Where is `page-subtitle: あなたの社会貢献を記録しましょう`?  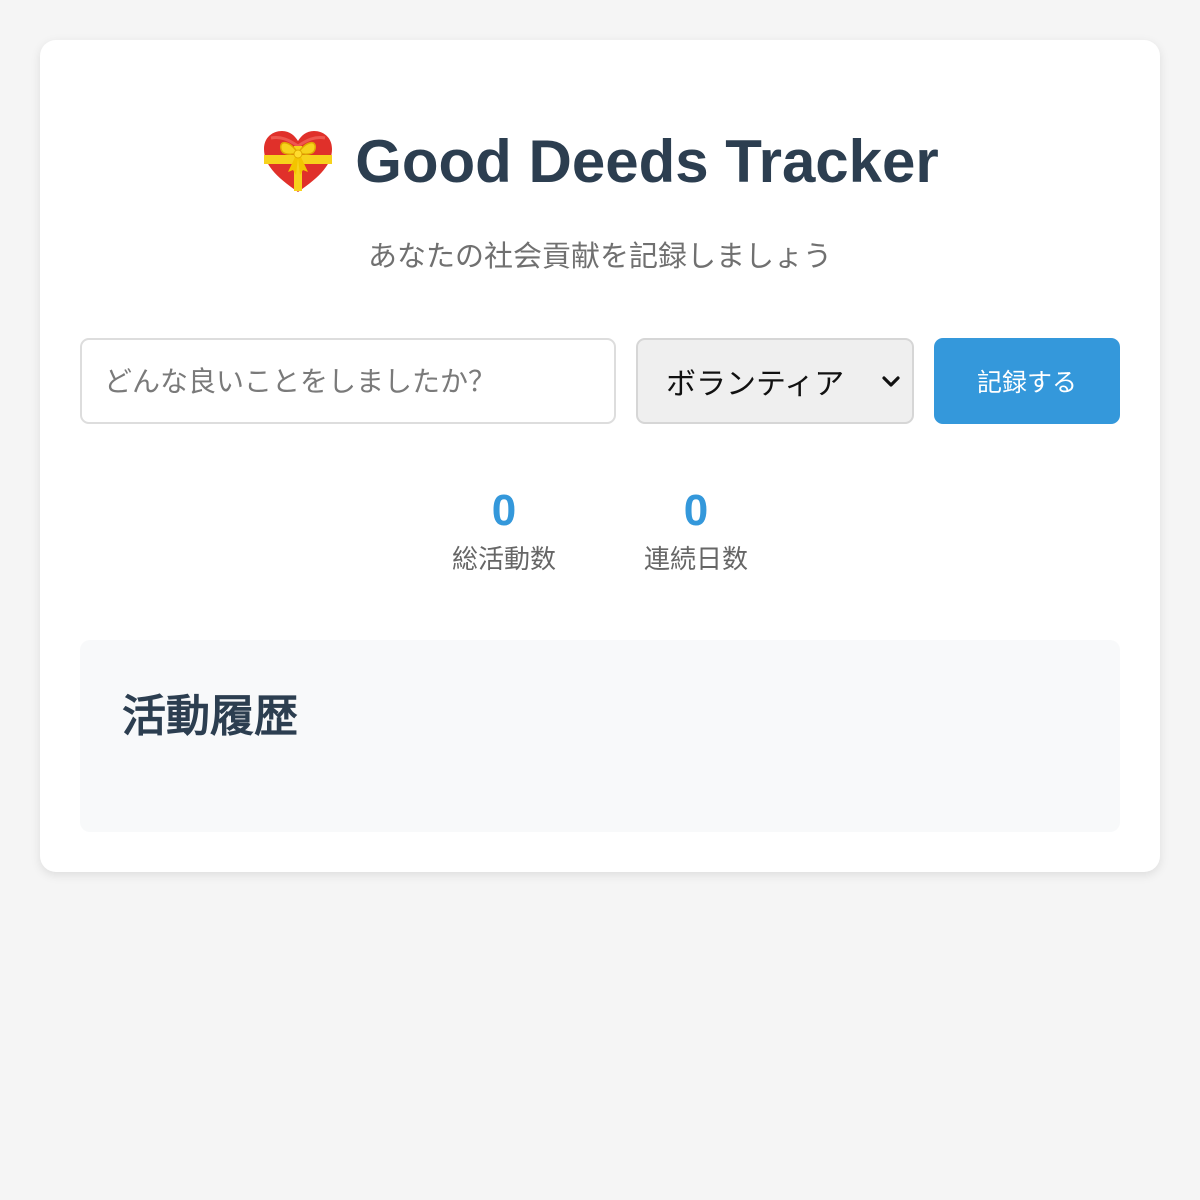 page-subtitle: あなたの社会貢献を記録しましょう is located at coordinates (599, 256).